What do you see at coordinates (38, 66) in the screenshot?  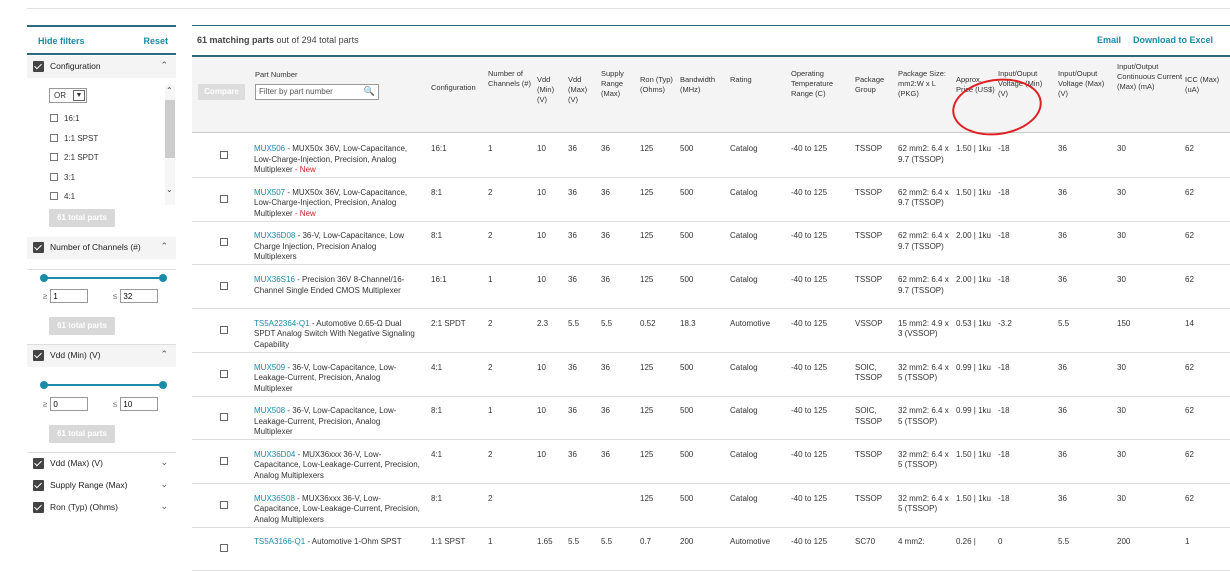 I see `configuration-checkbox` at bounding box center [38, 66].